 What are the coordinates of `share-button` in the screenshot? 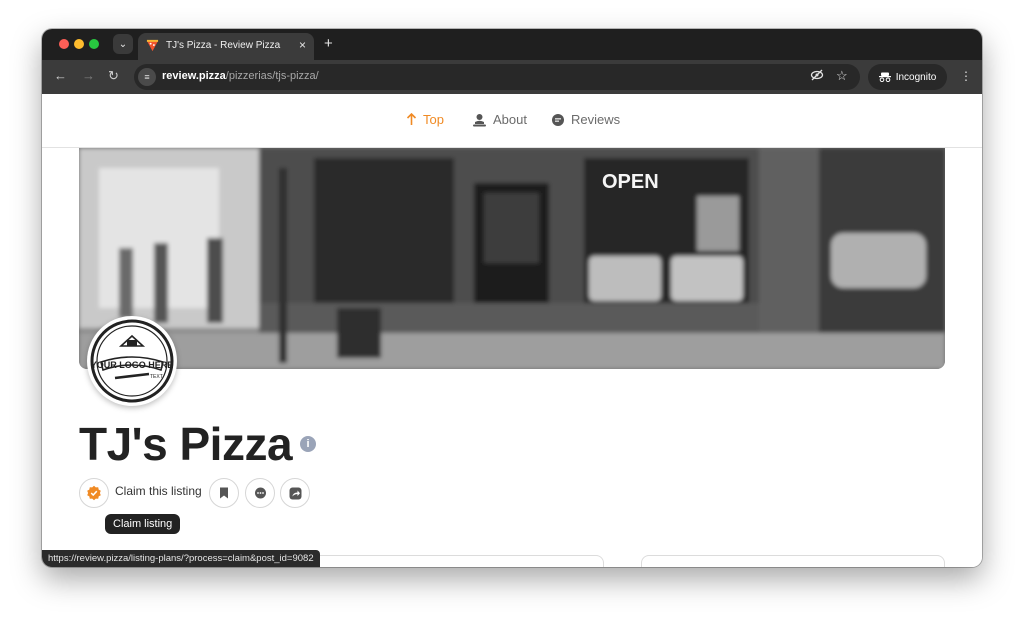 It's located at (295, 493).